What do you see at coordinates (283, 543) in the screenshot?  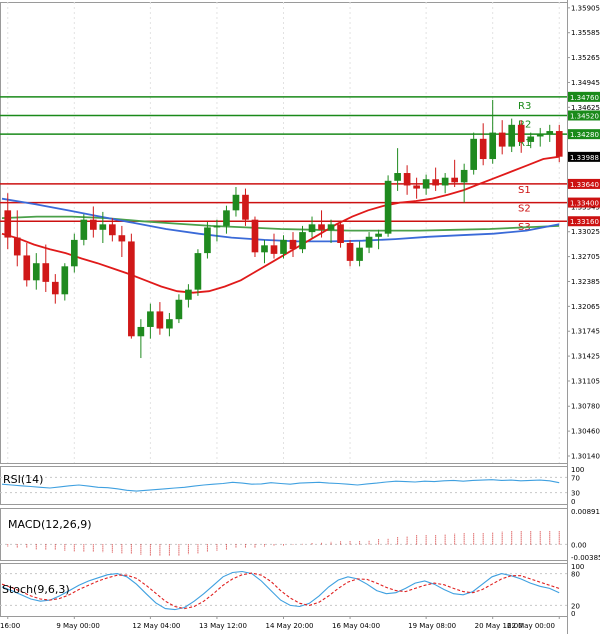 I see `macd-panel` at bounding box center [283, 543].